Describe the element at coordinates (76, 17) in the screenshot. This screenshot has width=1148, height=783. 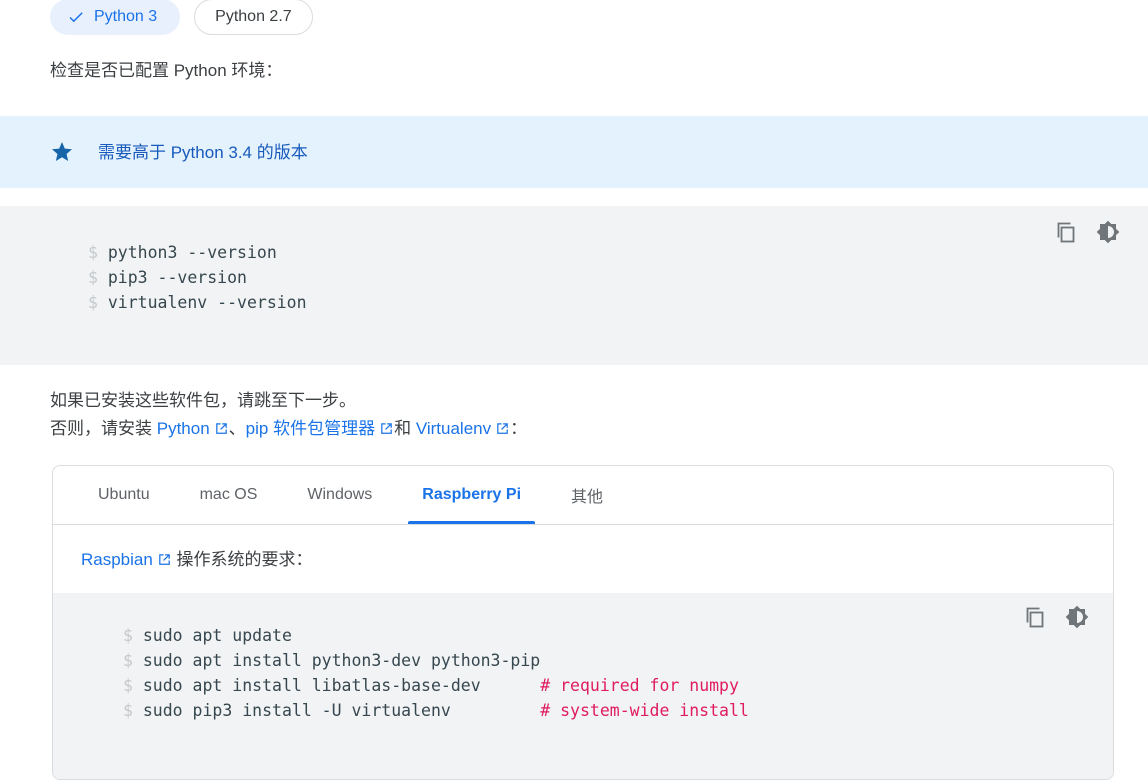
I see `check-icon` at that location.